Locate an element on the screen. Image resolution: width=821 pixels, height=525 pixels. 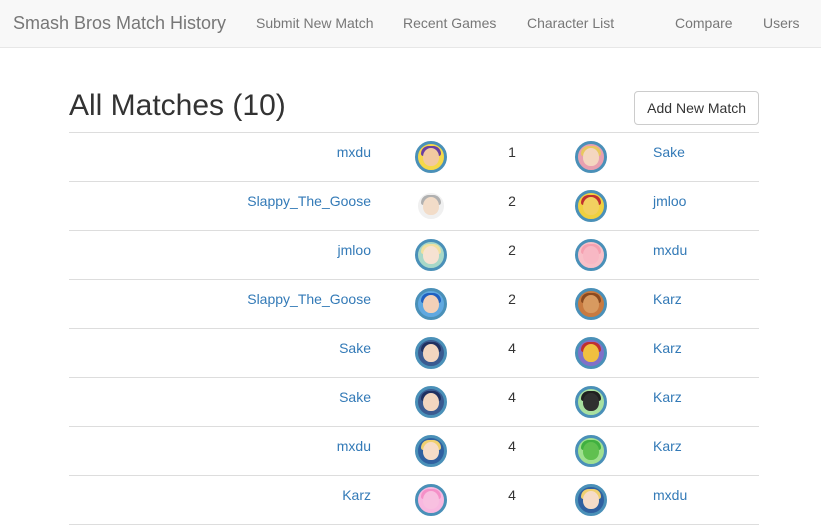
match-row: Slappy_The_Goose 2 Karz is located at coordinates (414, 304).